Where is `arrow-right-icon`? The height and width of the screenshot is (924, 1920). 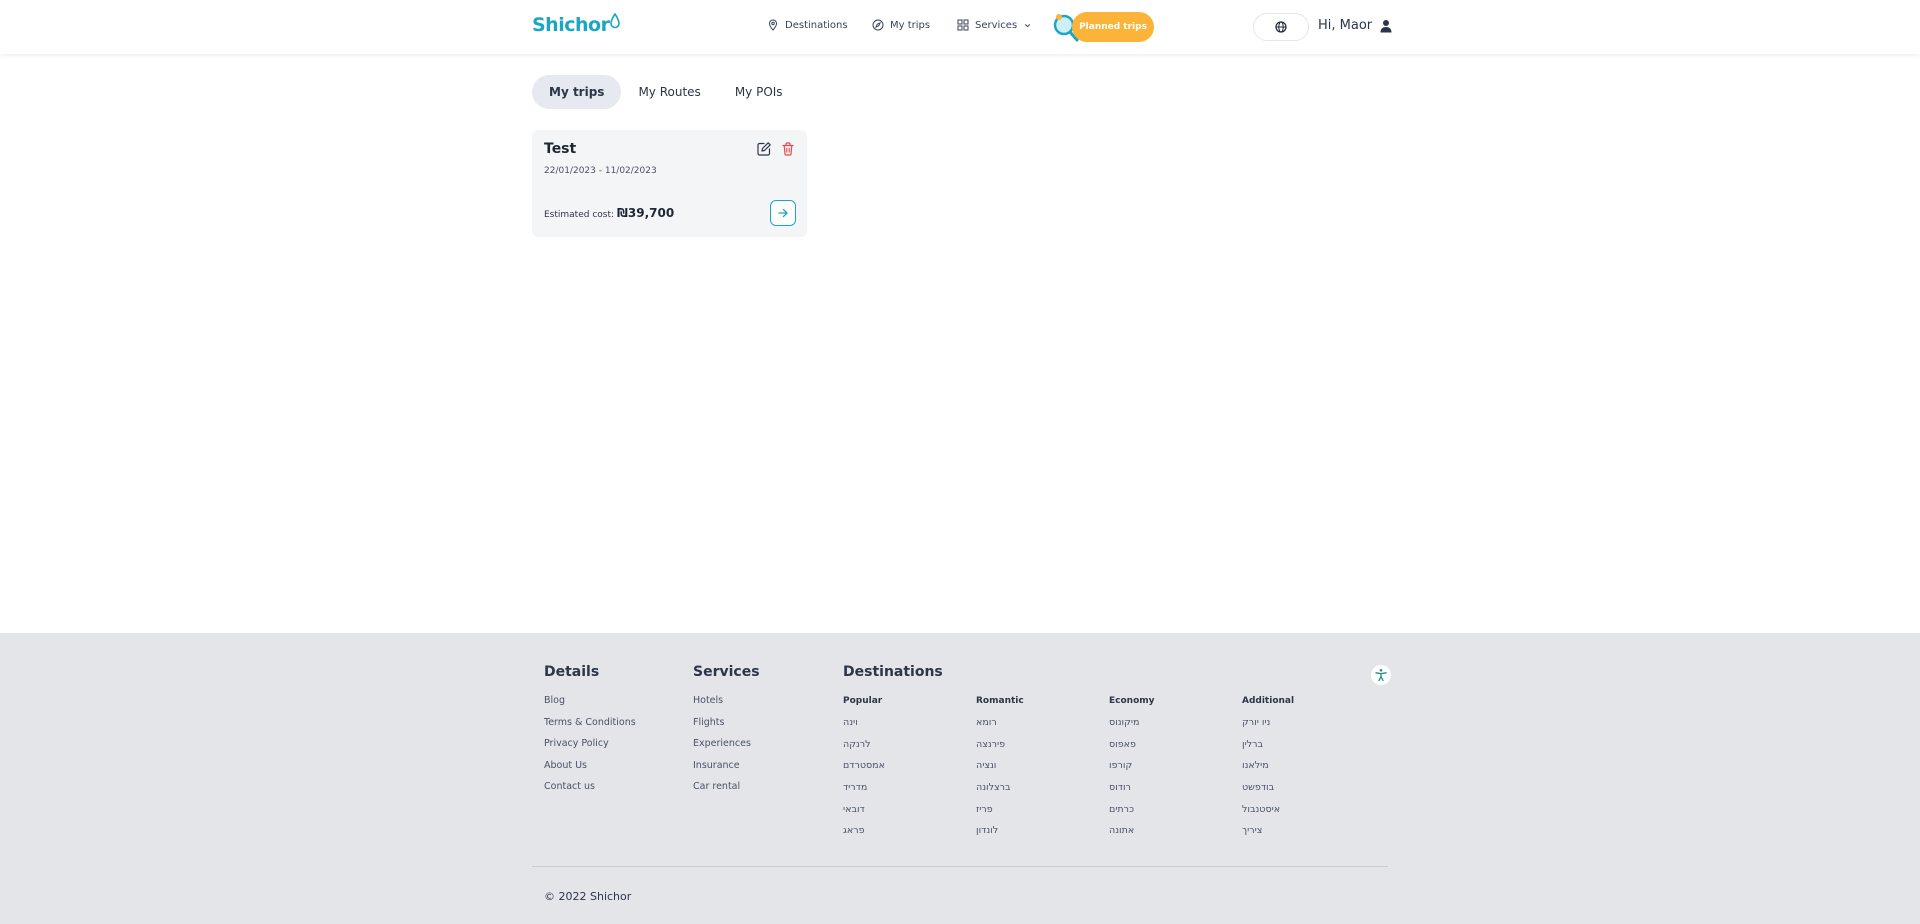 arrow-right-icon is located at coordinates (783, 213).